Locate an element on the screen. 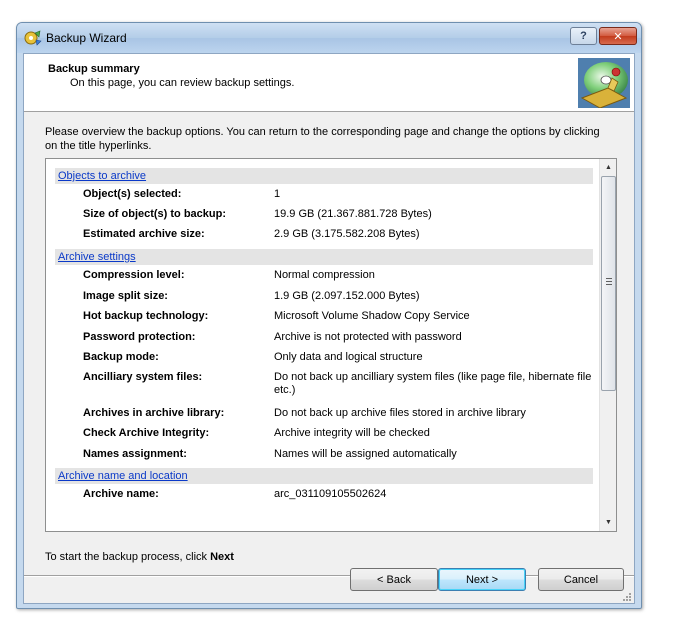 Image resolution: width=680 pixels, height=638 pixels. footer-instruction: To start the backup process, click Next is located at coordinates (139, 557).